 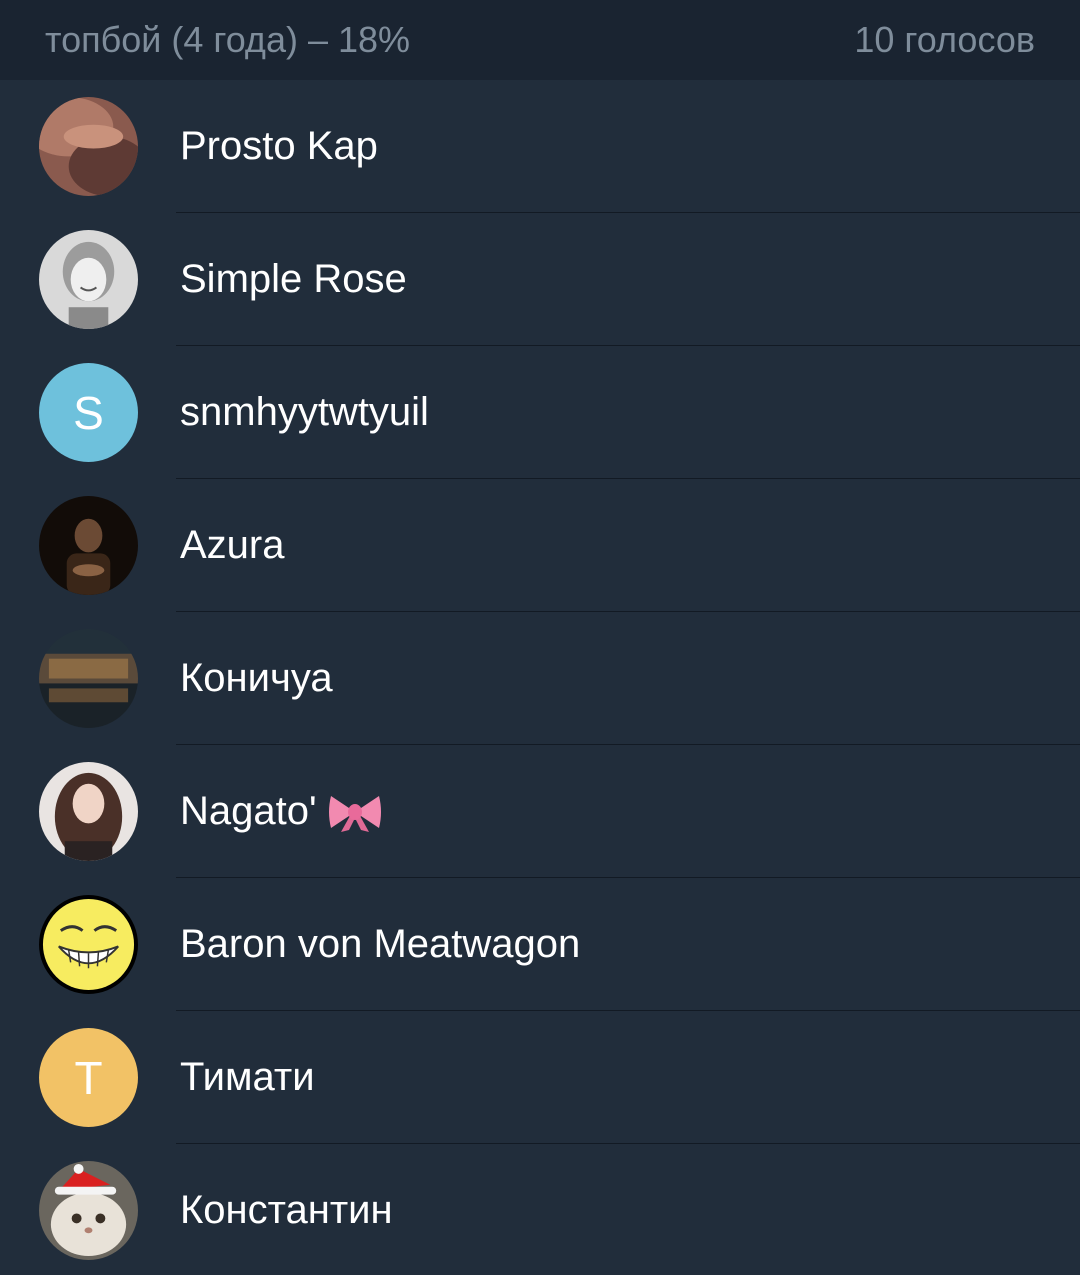 What do you see at coordinates (304, 412) in the screenshot?
I see `voter-name: snmhyytwtyuil` at bounding box center [304, 412].